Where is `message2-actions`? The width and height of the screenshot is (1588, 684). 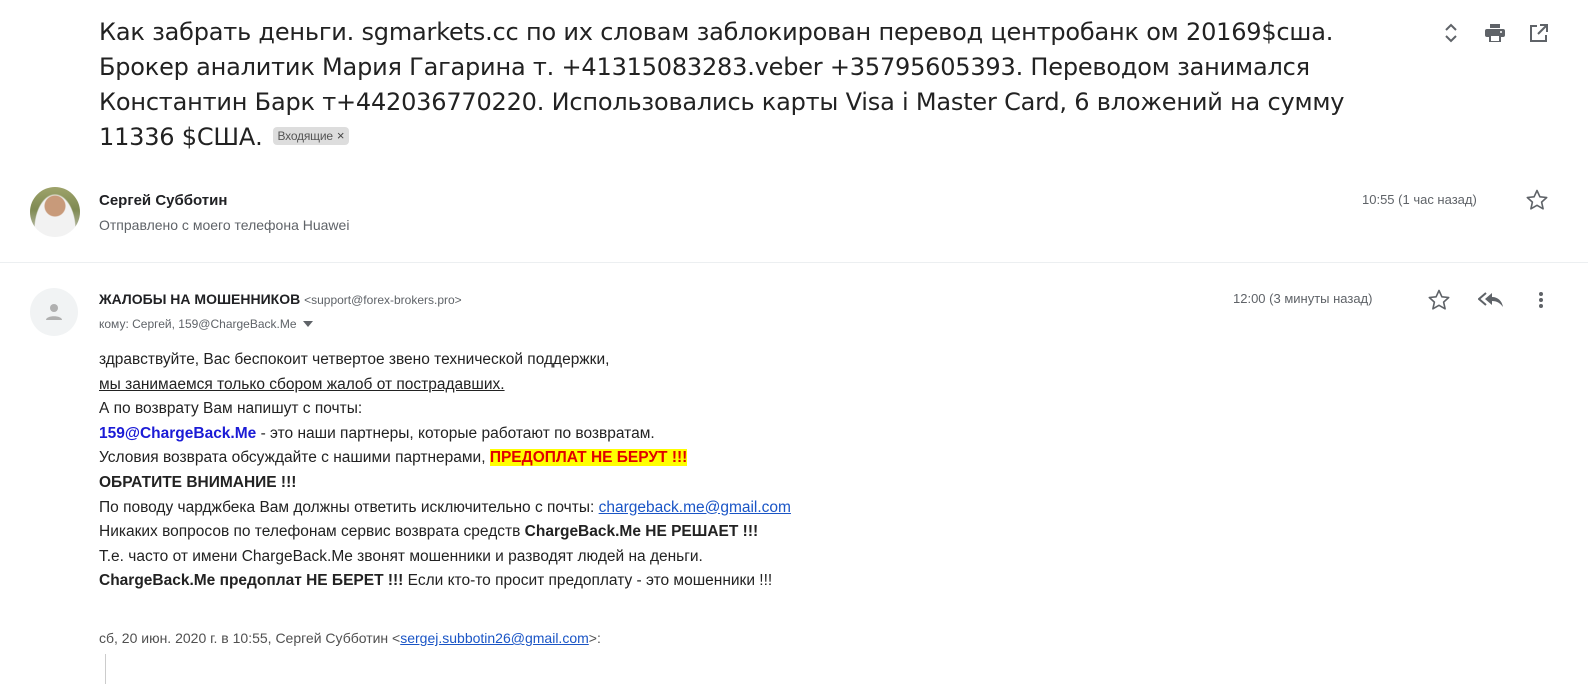
message2-actions is located at coordinates (1490, 300).